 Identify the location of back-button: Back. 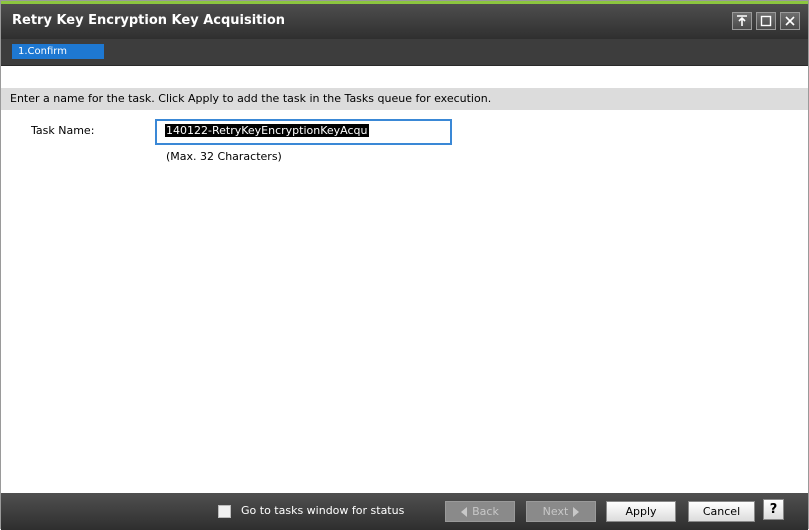
(480, 511).